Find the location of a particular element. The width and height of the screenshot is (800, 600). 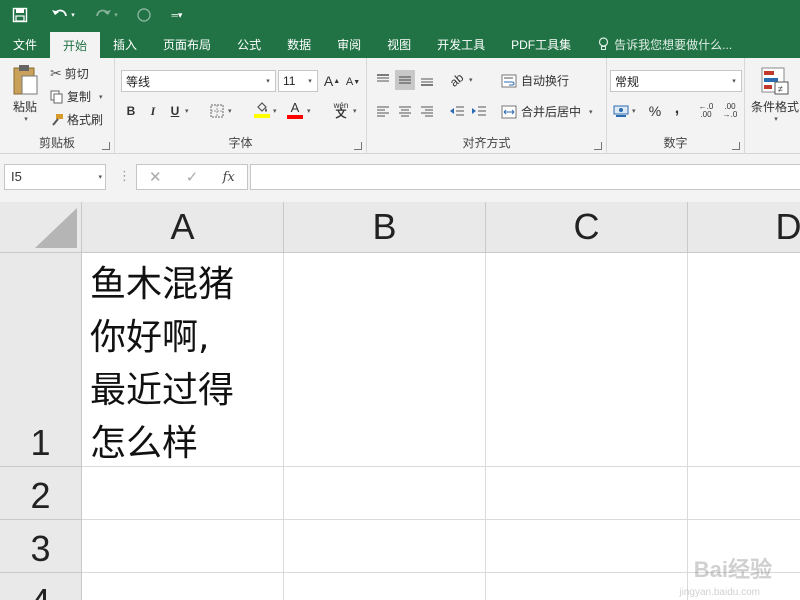

increase-indent-button is located at coordinates (479, 111).